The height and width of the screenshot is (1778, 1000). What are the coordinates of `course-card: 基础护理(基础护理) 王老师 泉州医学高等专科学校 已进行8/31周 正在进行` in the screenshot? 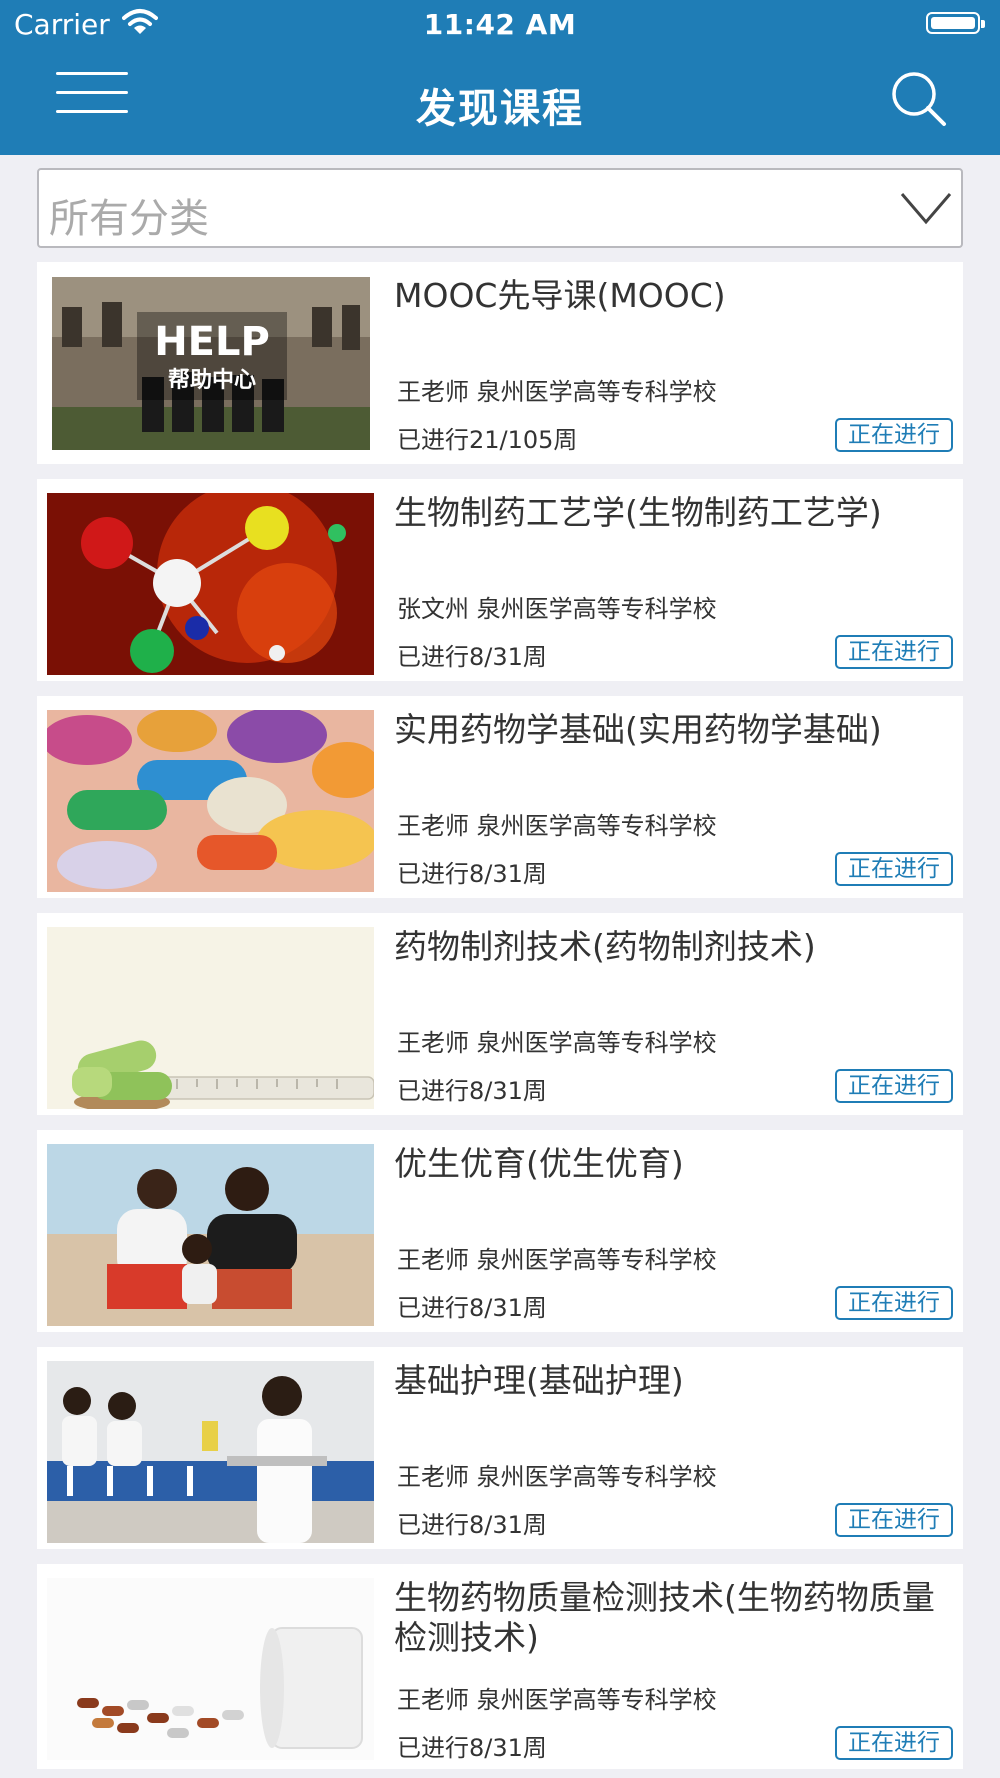 It's located at (500, 1448).